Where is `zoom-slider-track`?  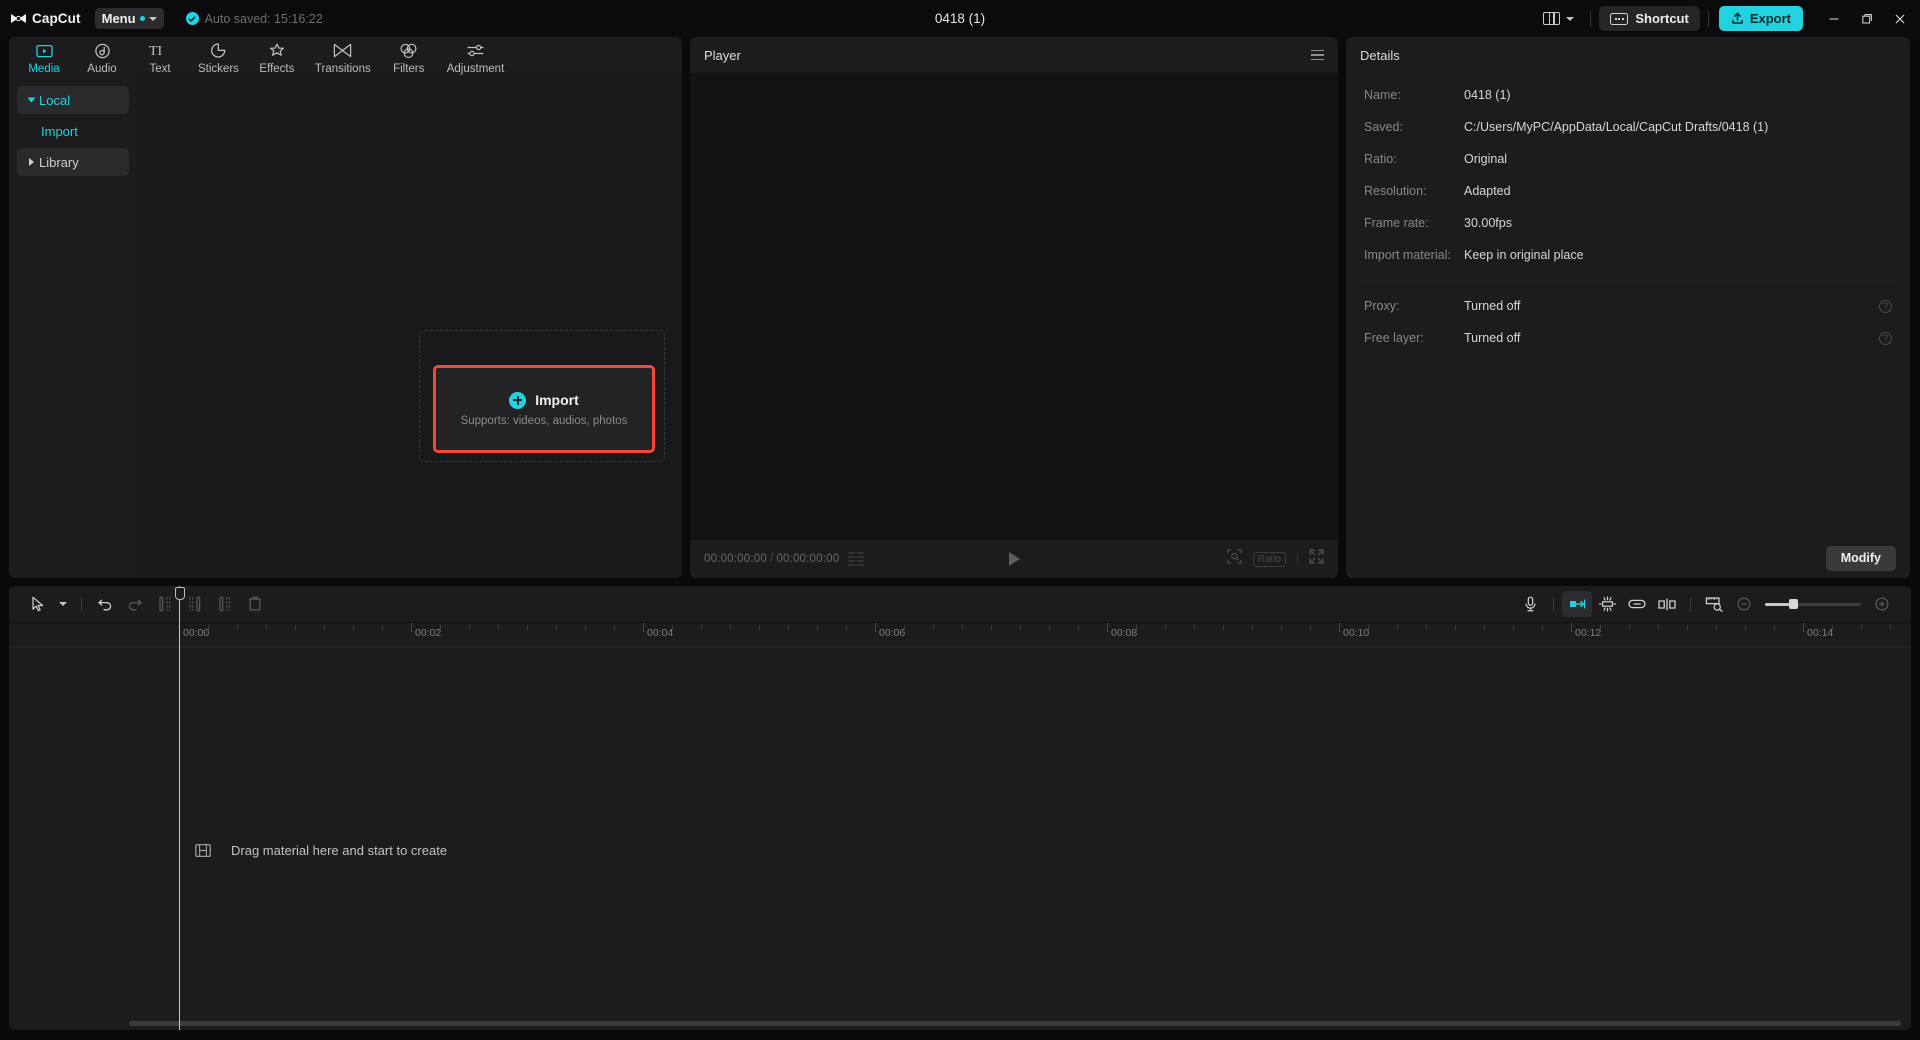
zoom-slider-track is located at coordinates (1813, 604).